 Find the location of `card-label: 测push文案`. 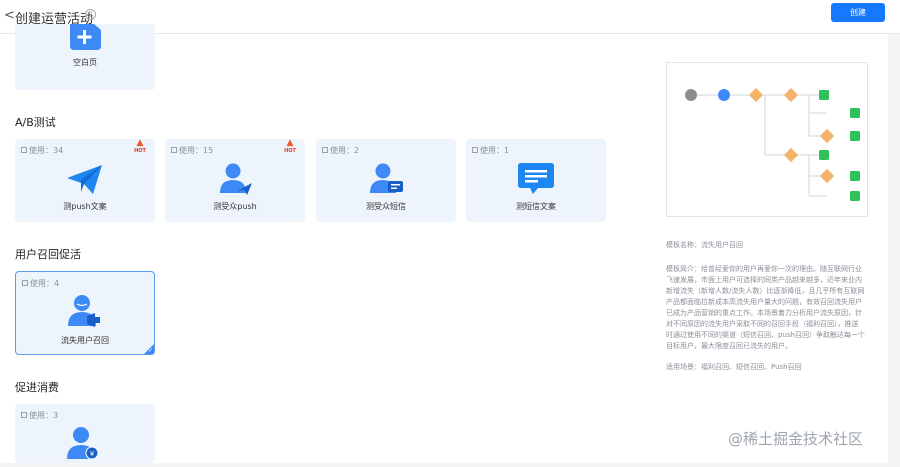

card-label: 测push文案 is located at coordinates (85, 206).